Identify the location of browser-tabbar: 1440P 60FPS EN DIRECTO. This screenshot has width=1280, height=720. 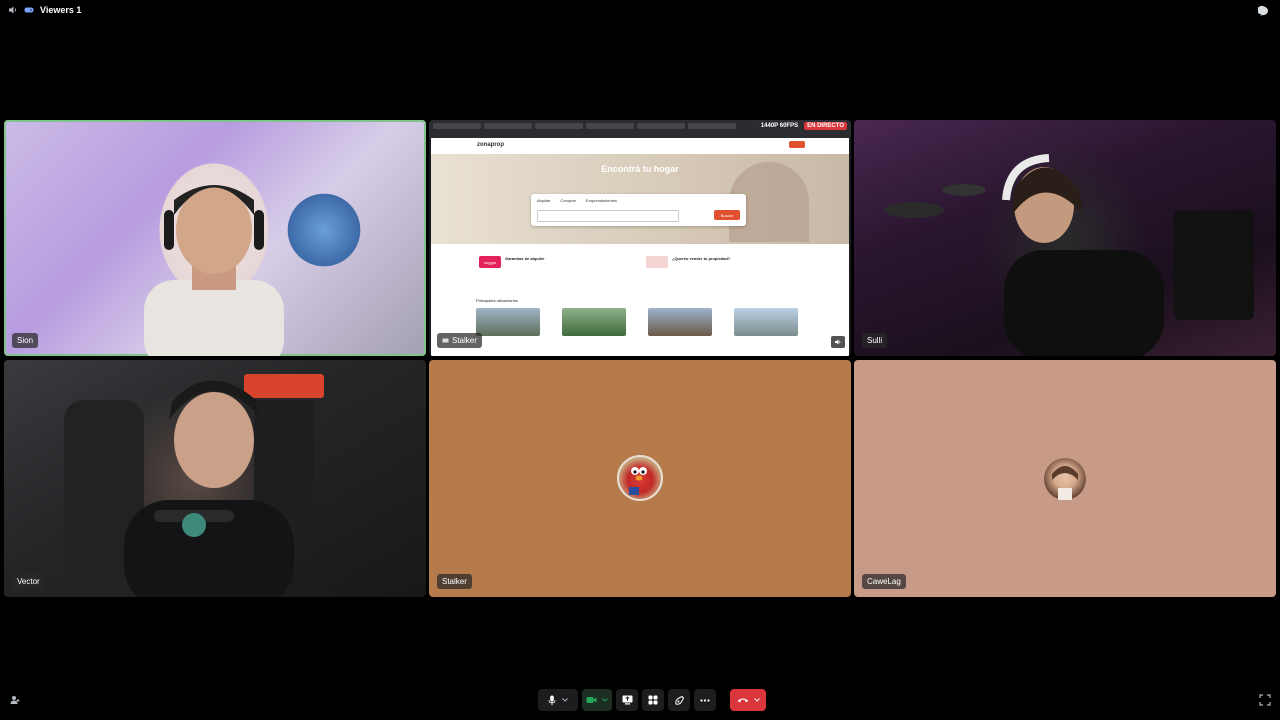
(640, 129).